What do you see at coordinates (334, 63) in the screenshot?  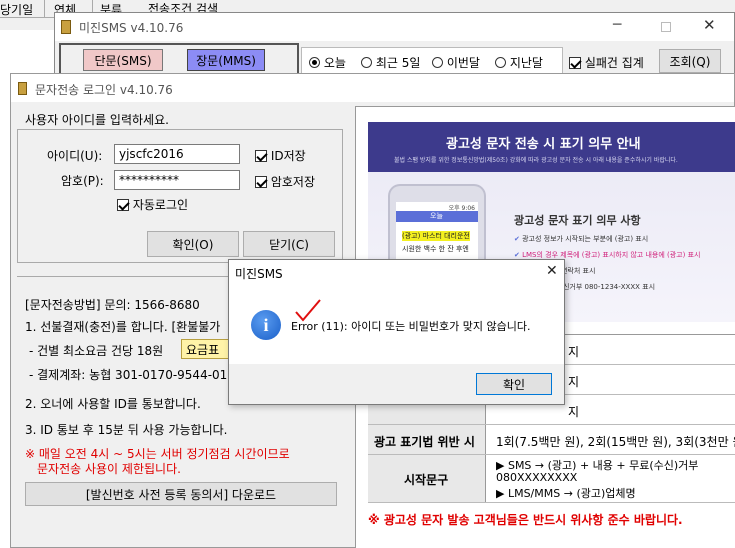 I see `radio-today-label: 오늘` at bounding box center [334, 63].